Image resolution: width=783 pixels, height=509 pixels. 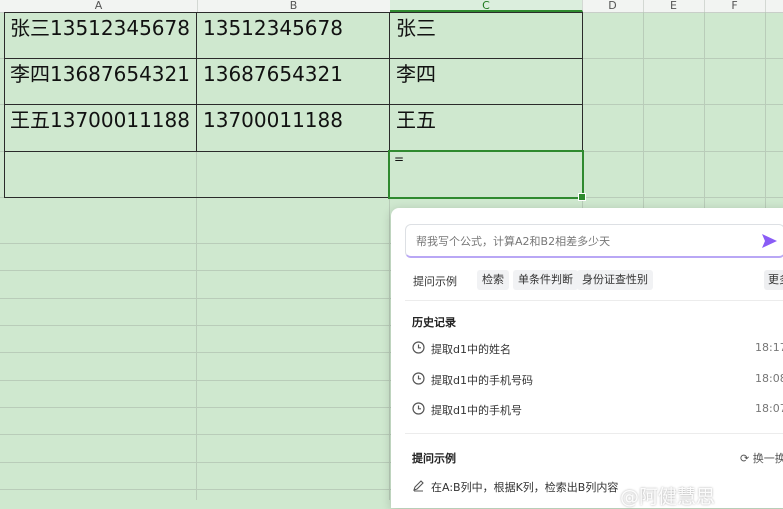 What do you see at coordinates (293, 120) in the screenshot?
I see `cell-b3: 13700011188` at bounding box center [293, 120].